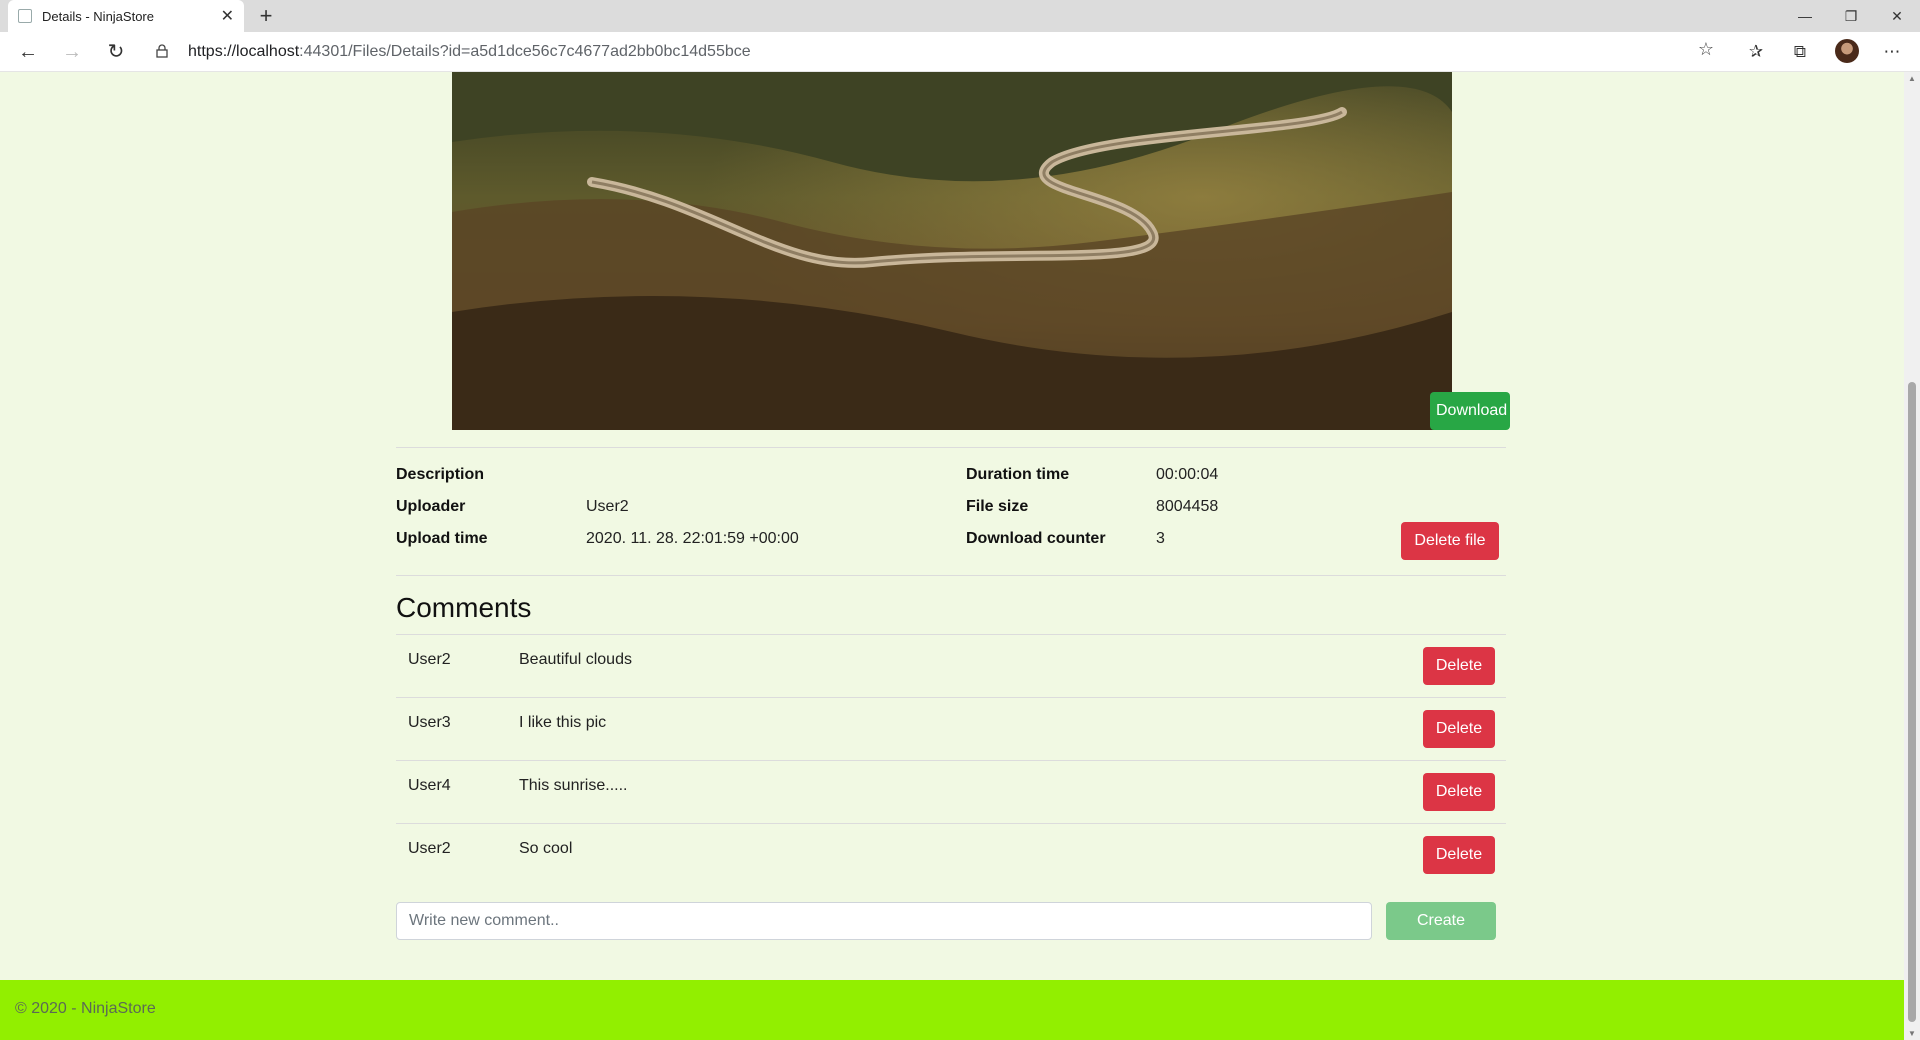 This screenshot has height=1040, width=1920. Describe the element at coordinates (575, 659) in the screenshot. I see `comment-text: Beautiful clouds` at that location.